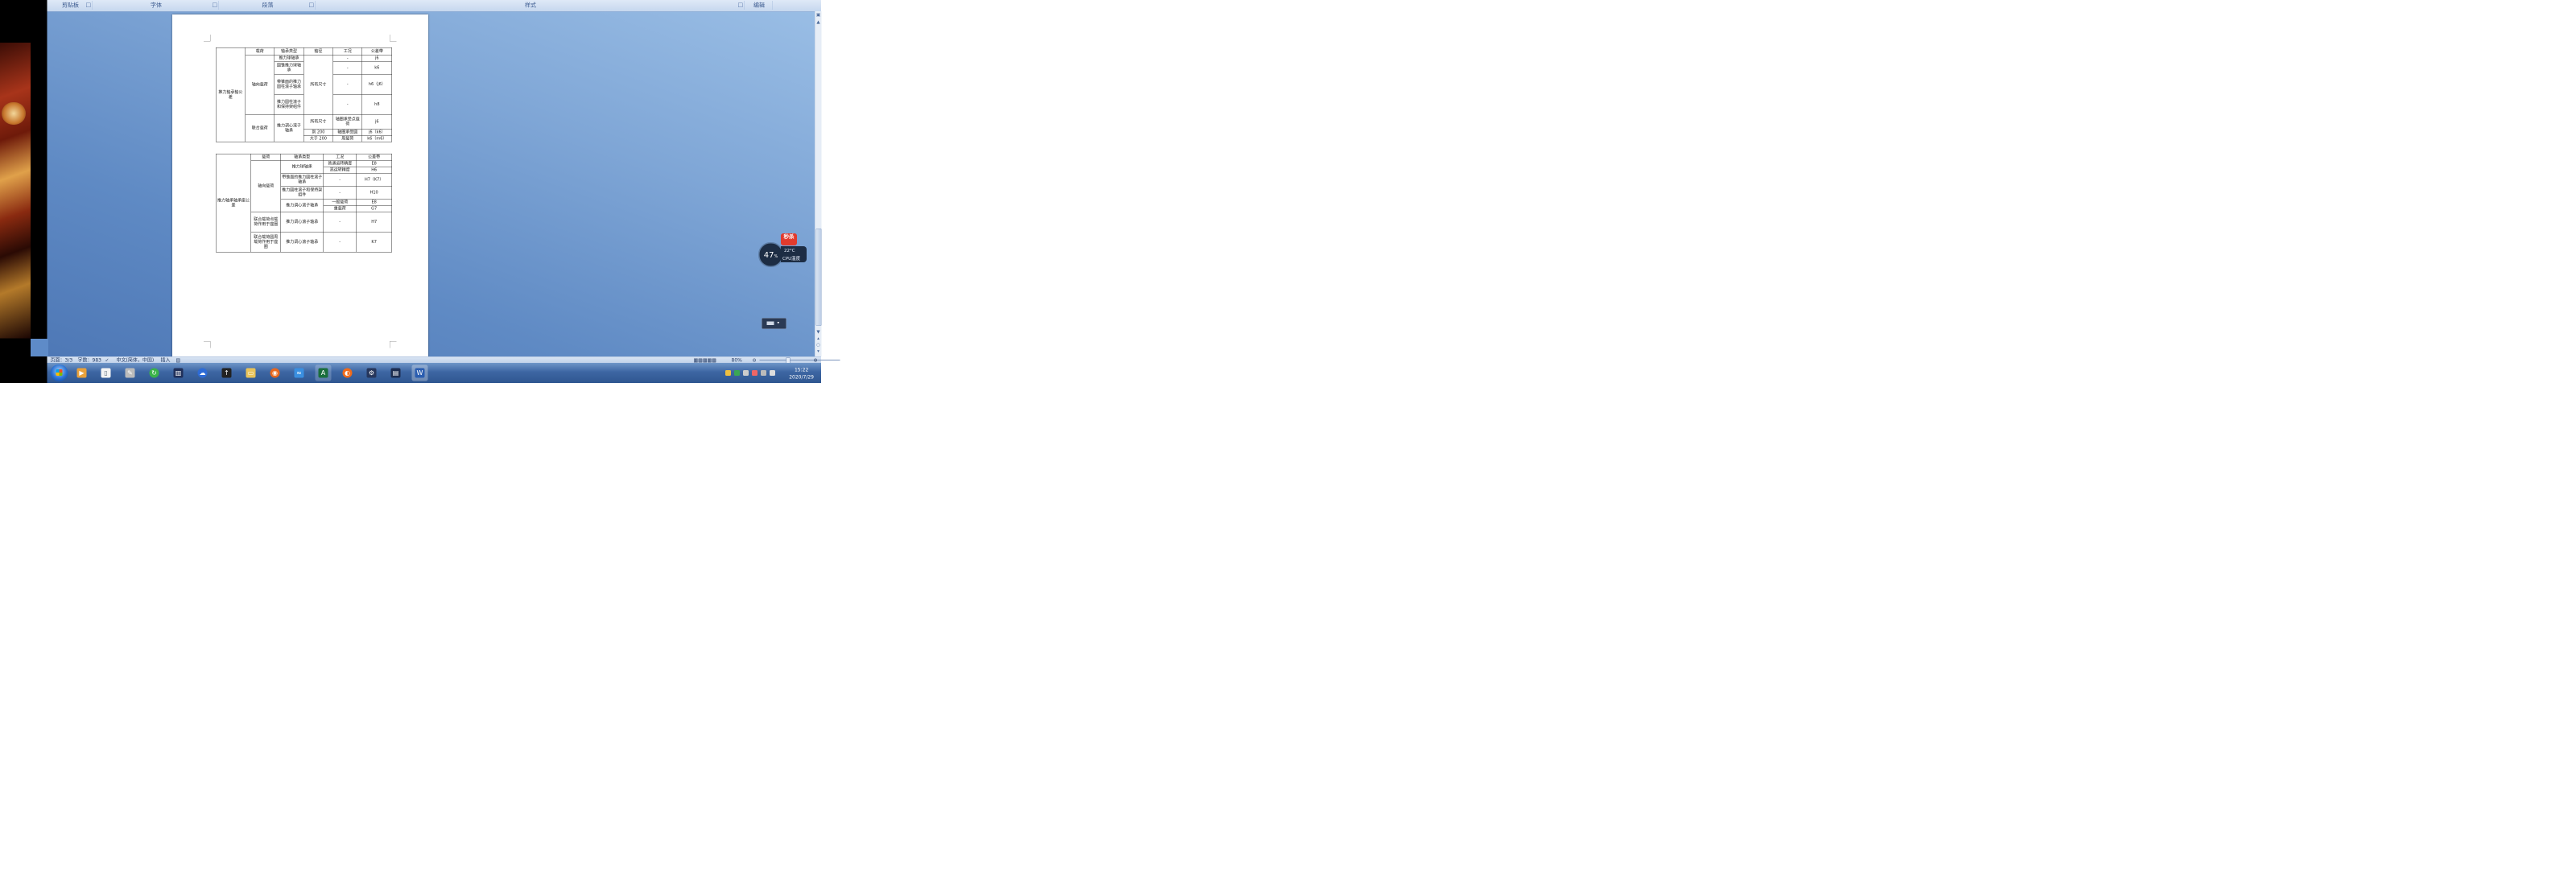  Describe the element at coordinates (275, 373) in the screenshot. I see `taskbar-app: ◉` at that location.